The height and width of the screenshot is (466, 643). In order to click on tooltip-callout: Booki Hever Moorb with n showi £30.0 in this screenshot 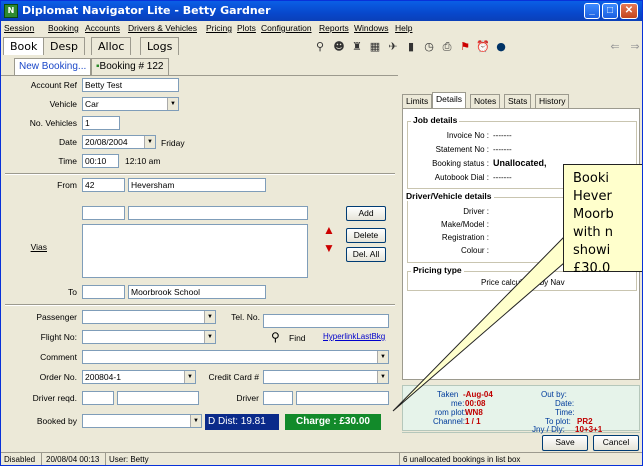, I will do `click(602, 220)`.